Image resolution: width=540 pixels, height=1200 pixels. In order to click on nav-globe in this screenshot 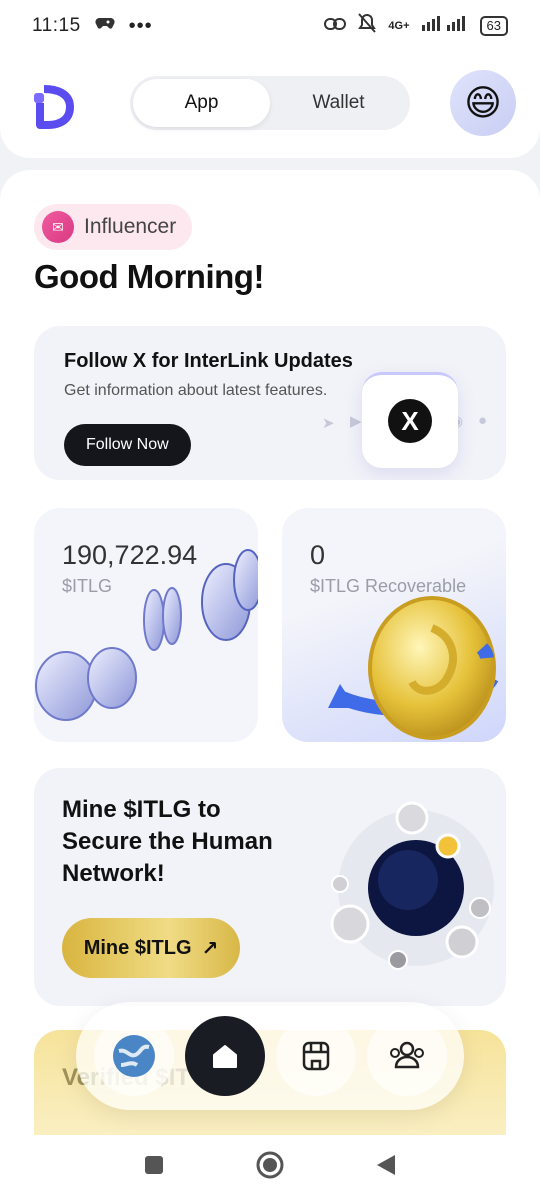, I will do `click(133, 1056)`.